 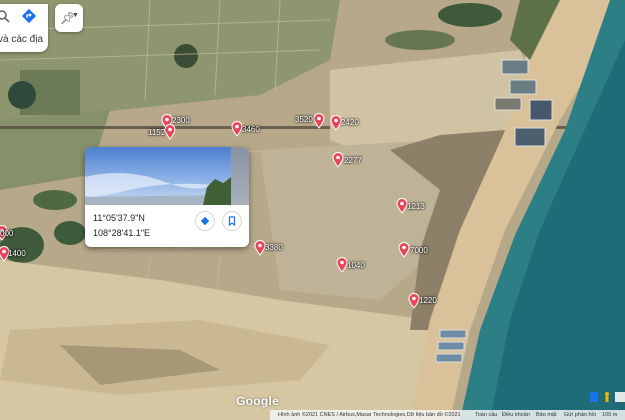 I want to click on search-icon, so click(x=5, y=16).